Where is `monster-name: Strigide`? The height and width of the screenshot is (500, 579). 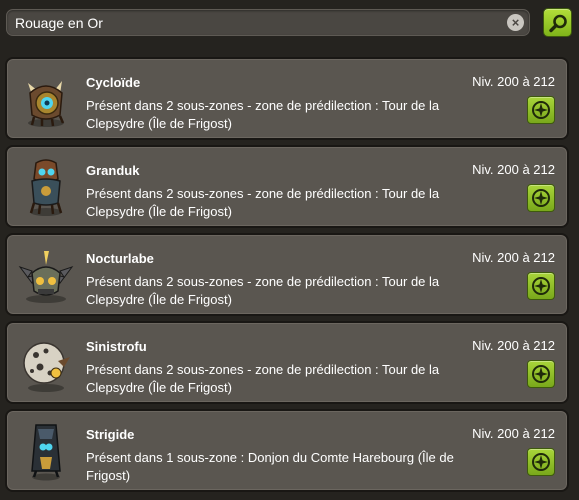
monster-name: Strigide is located at coordinates (110, 434).